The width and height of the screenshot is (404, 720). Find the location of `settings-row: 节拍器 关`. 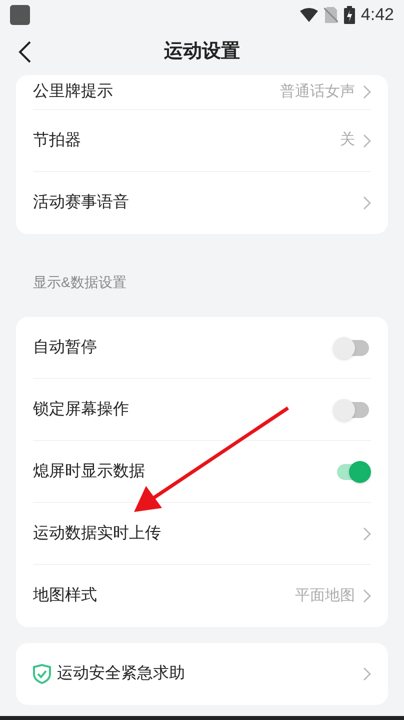

settings-row: 节拍器 关 is located at coordinates (202, 141).